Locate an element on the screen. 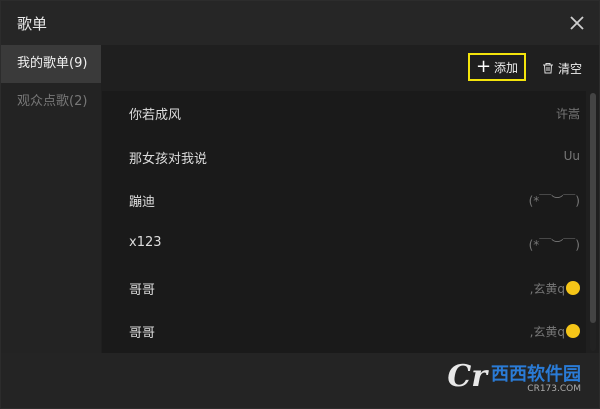 This screenshot has width=600, height=409. watermark-url: CR173.COM is located at coordinates (554, 388).